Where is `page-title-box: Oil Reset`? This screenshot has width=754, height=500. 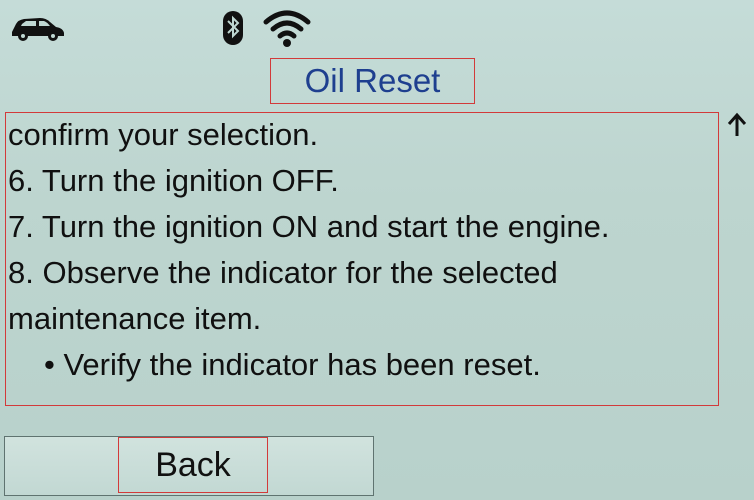 page-title-box: Oil Reset is located at coordinates (372, 81).